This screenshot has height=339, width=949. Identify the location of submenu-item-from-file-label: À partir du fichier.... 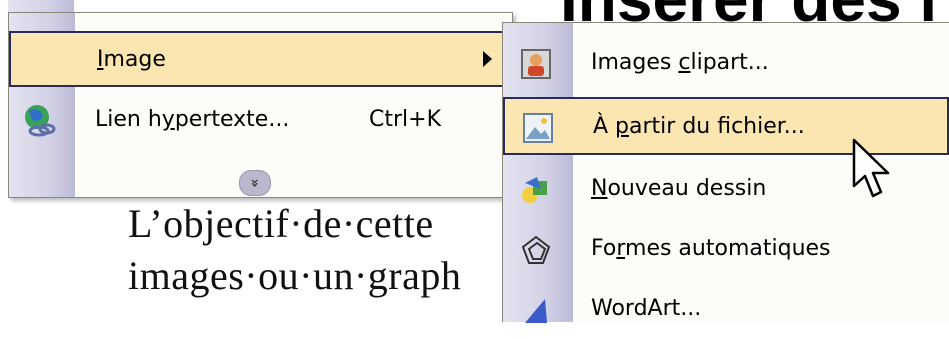
(699, 126).